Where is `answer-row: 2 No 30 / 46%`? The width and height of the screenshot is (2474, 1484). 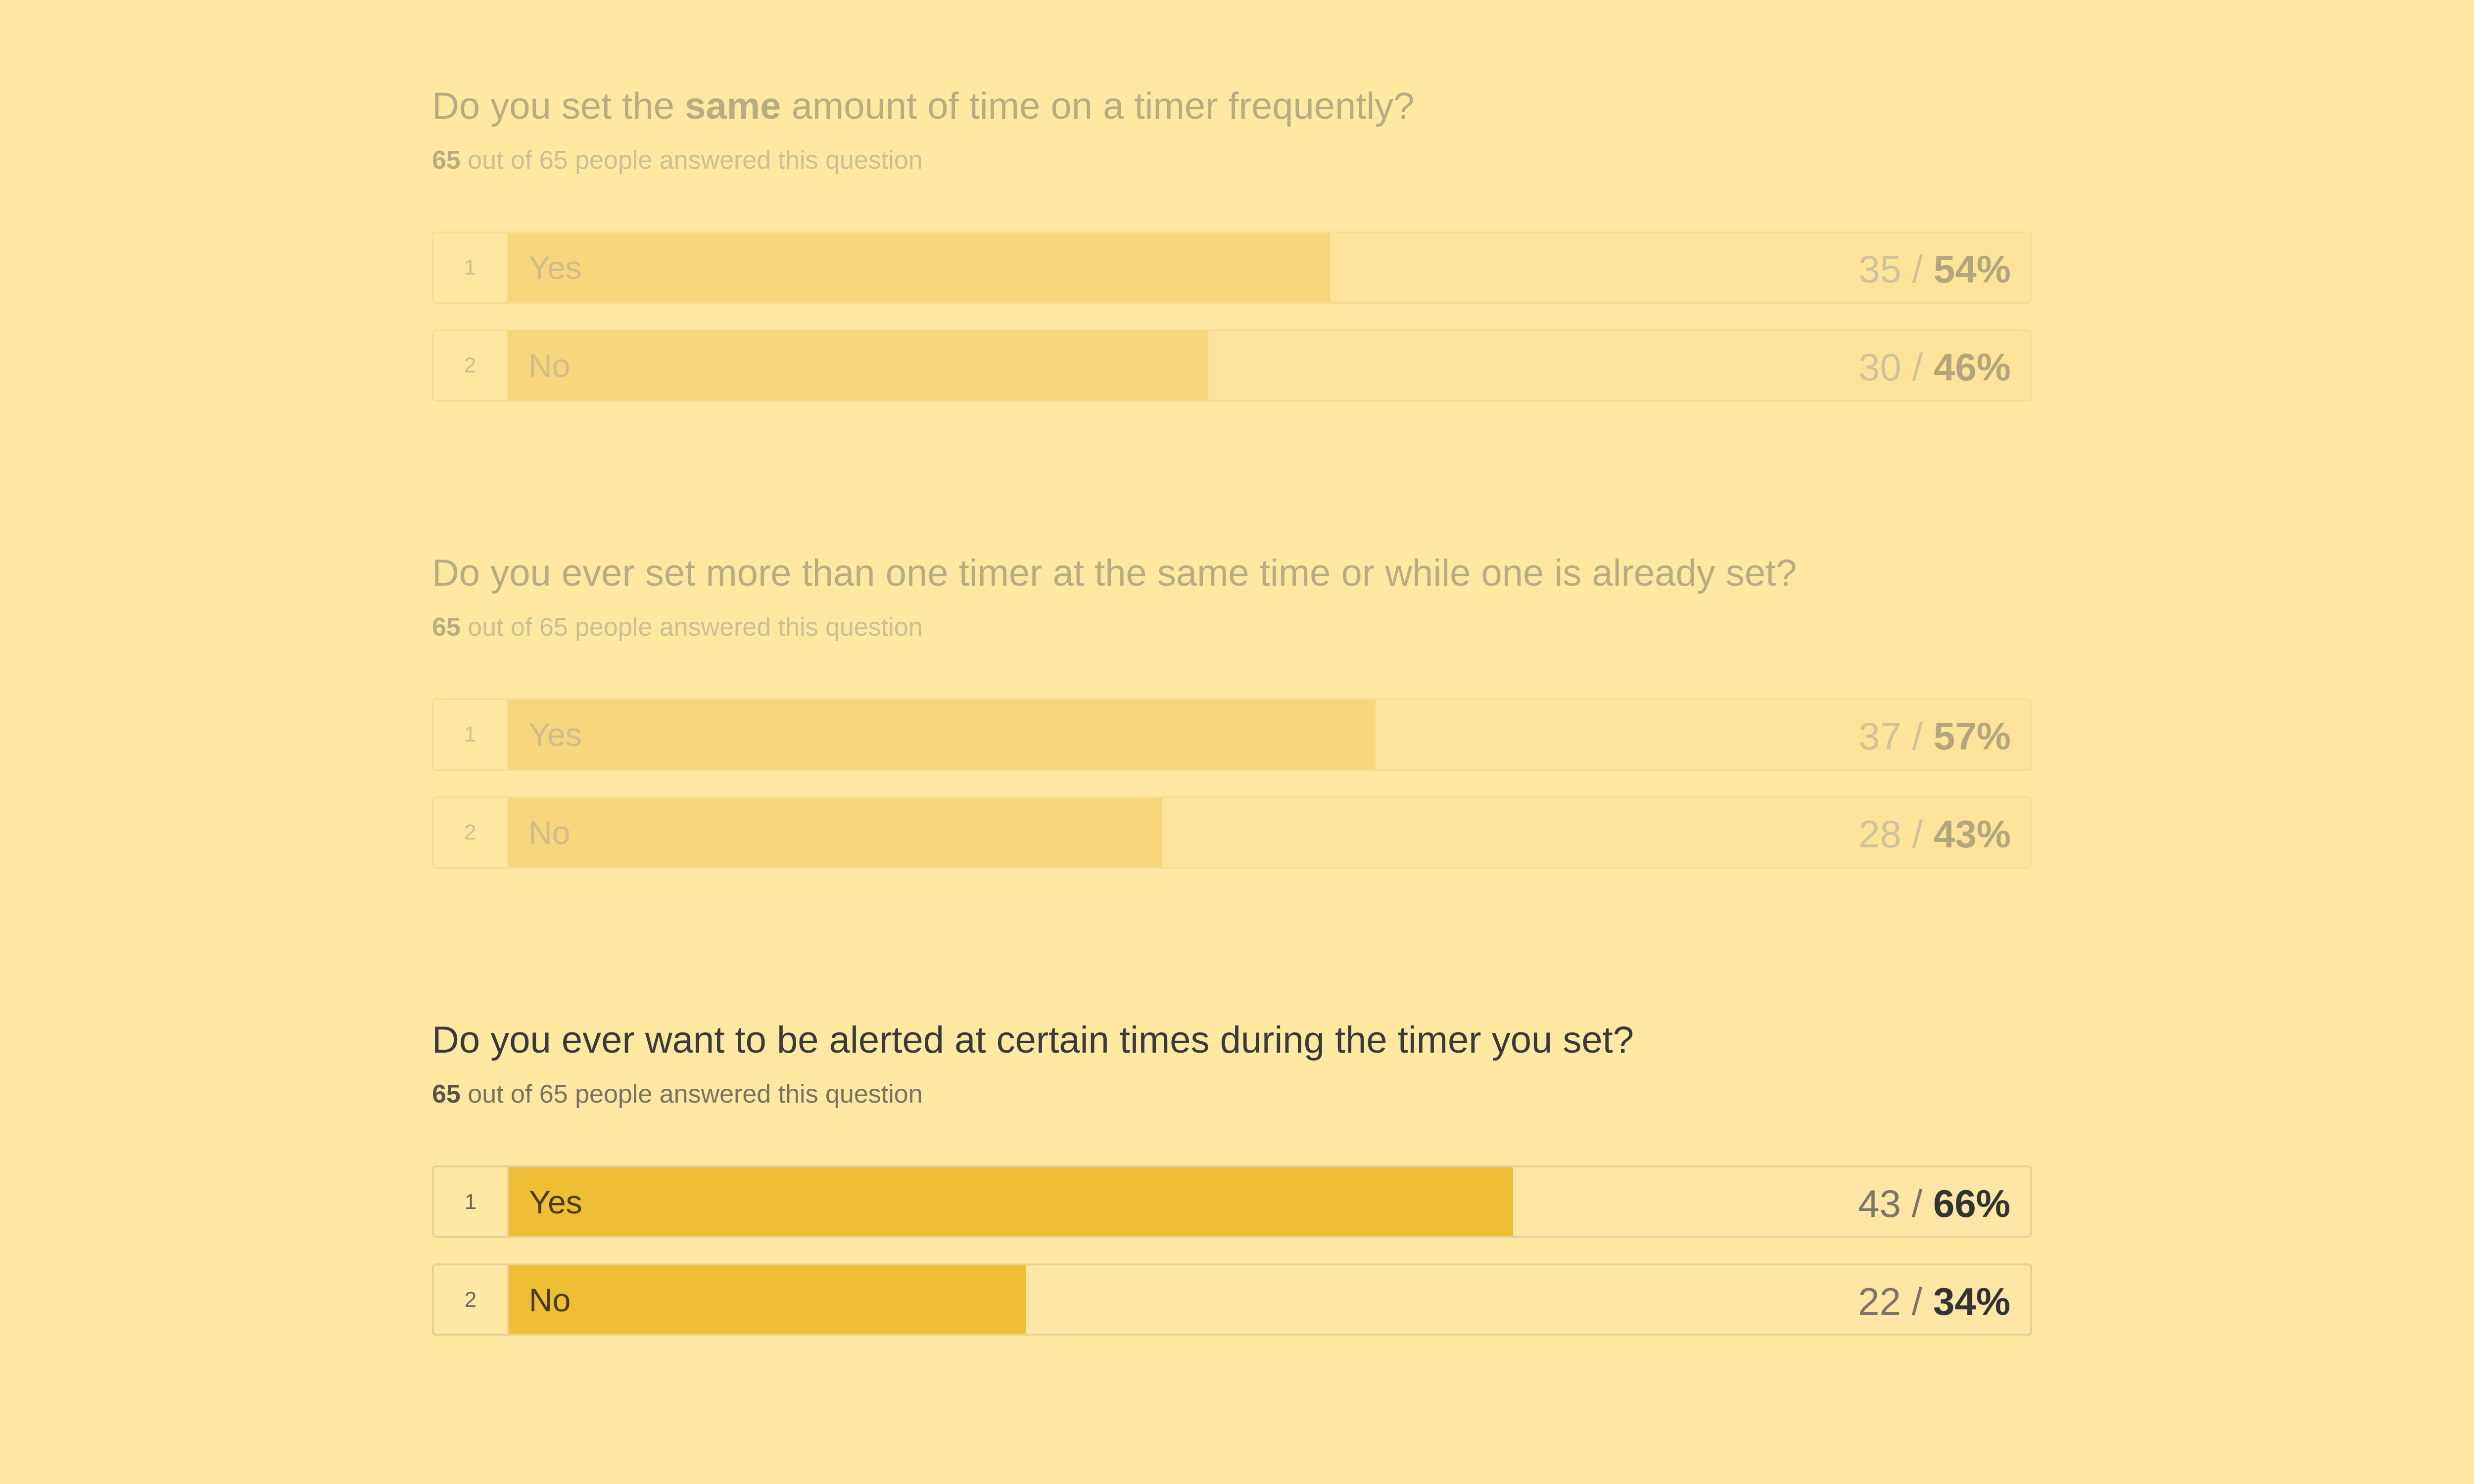 answer-row: 2 No 30 / 46% is located at coordinates (1232, 365).